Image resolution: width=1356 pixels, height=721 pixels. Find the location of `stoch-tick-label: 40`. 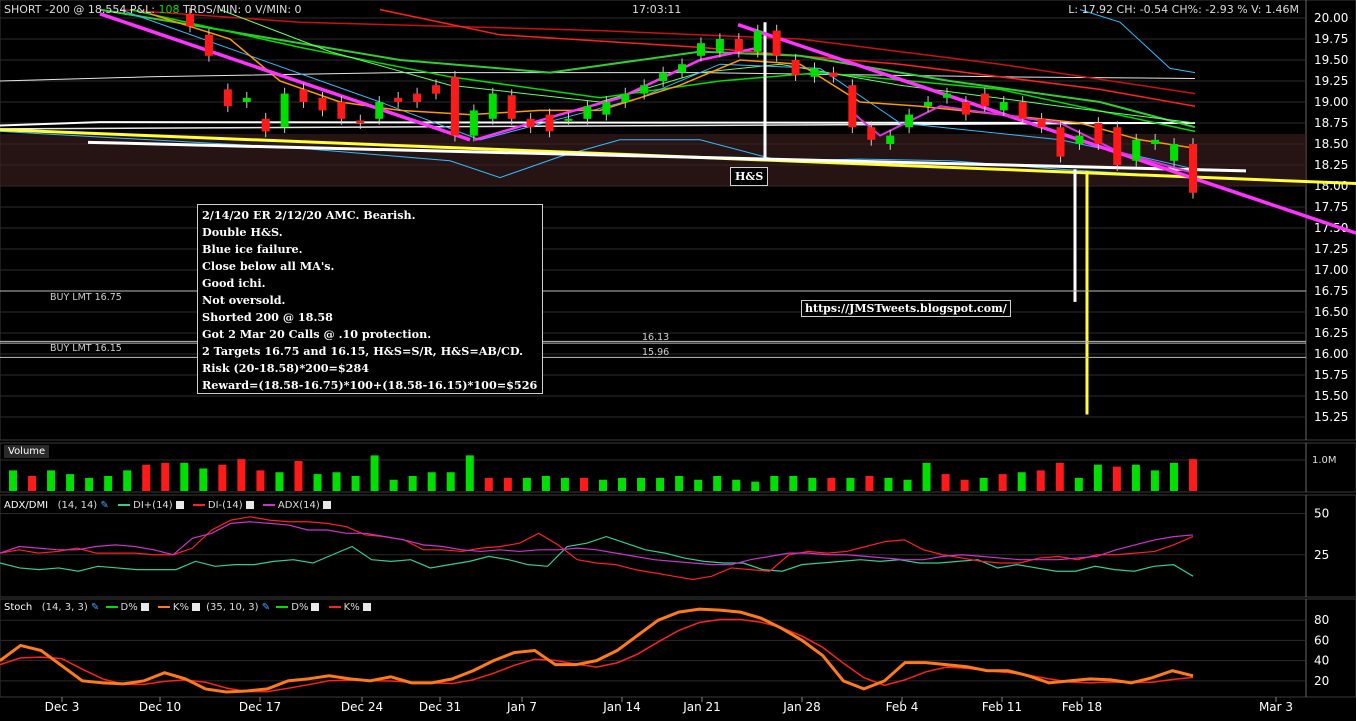

stoch-tick-label: 40 is located at coordinates (1321, 661).